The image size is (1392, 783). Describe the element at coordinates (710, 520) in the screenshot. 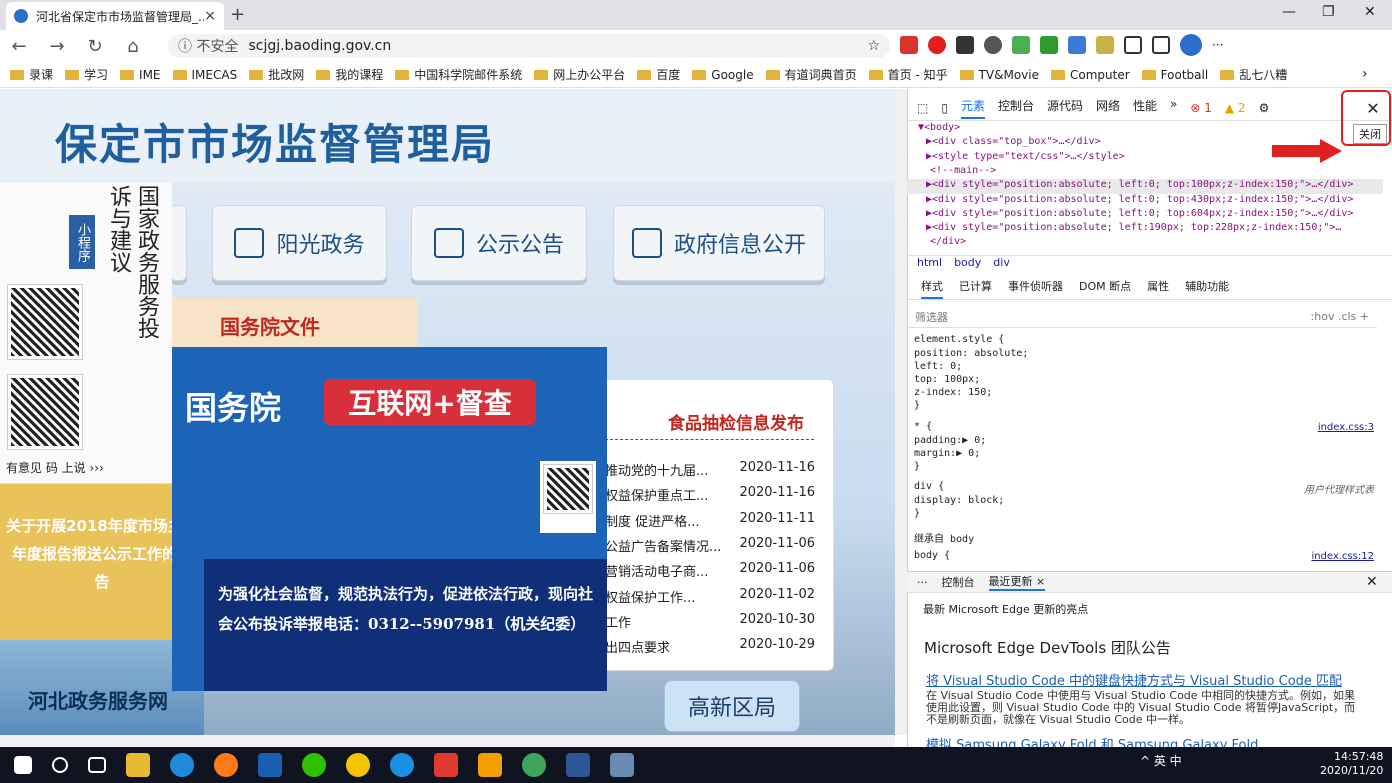

I see `news-row: 制度 促进严格... 2020-11-11` at that location.